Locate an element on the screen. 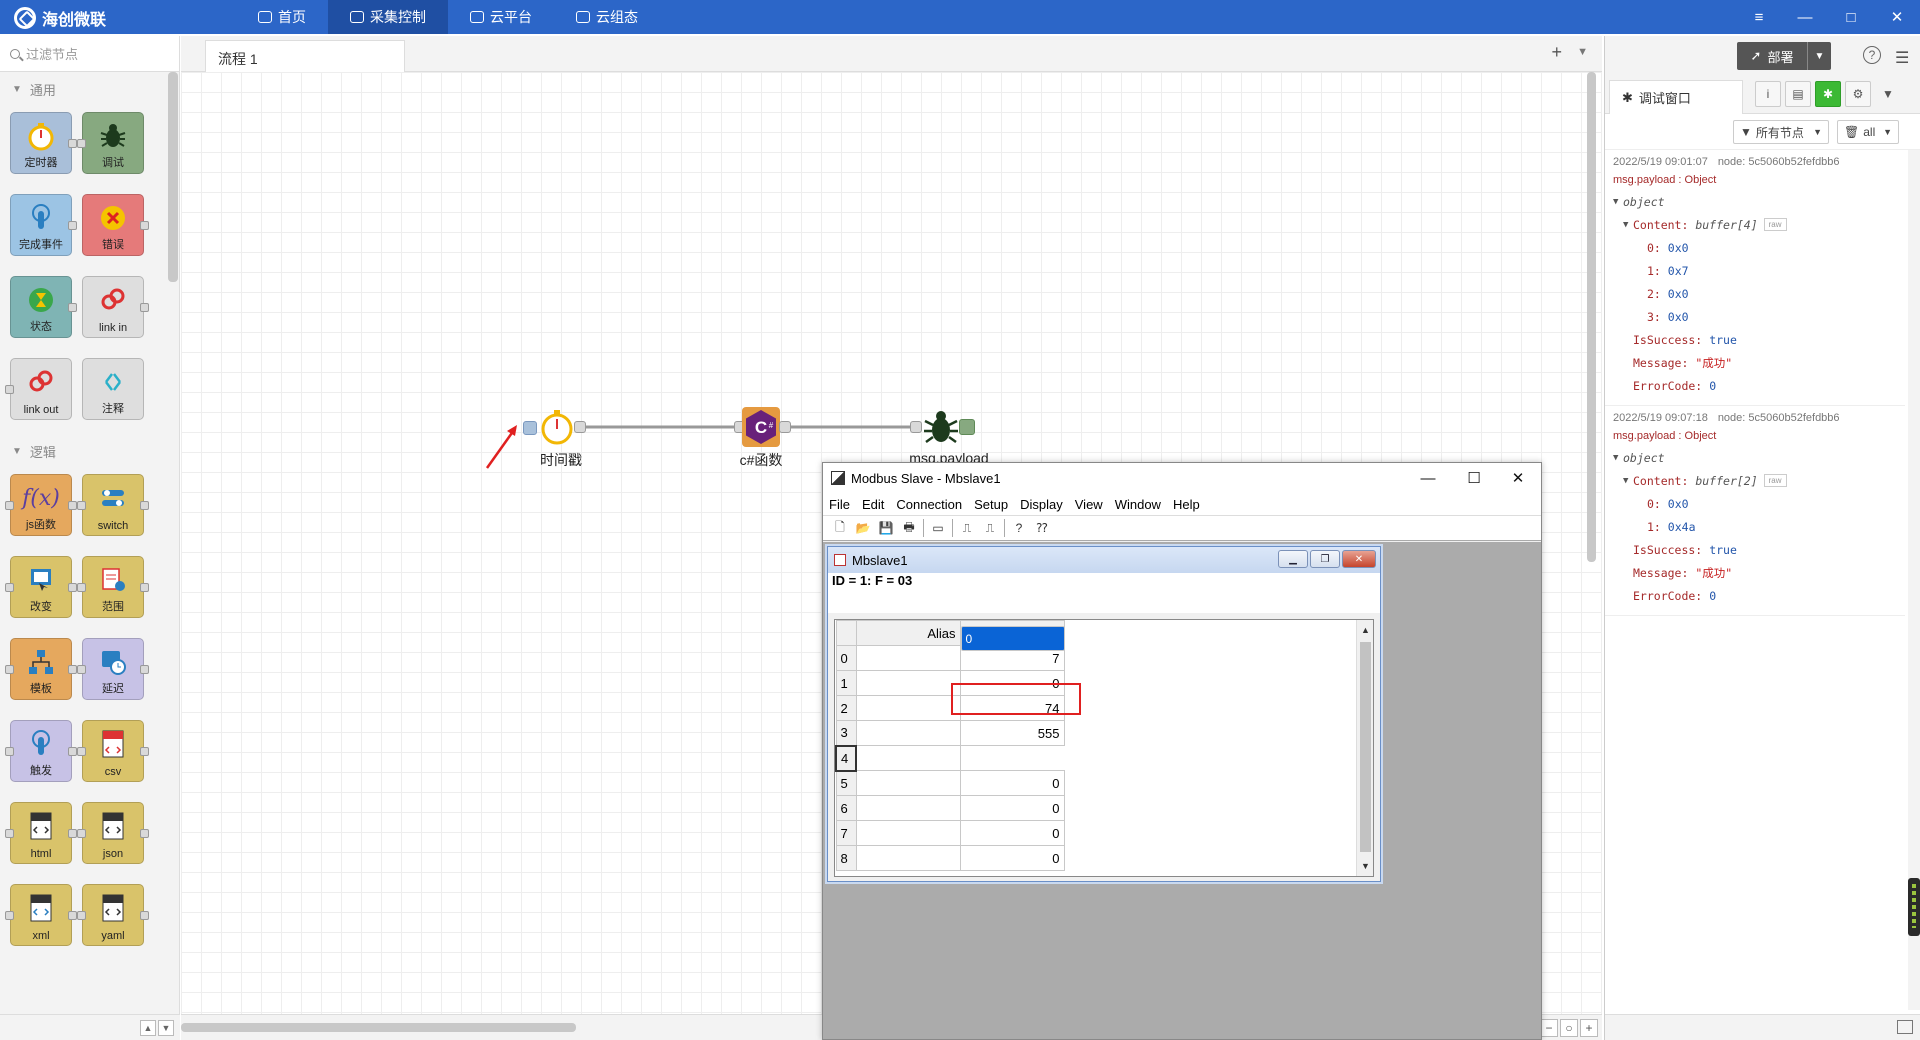  minimize-button: — is located at coordinates (1805, 17).